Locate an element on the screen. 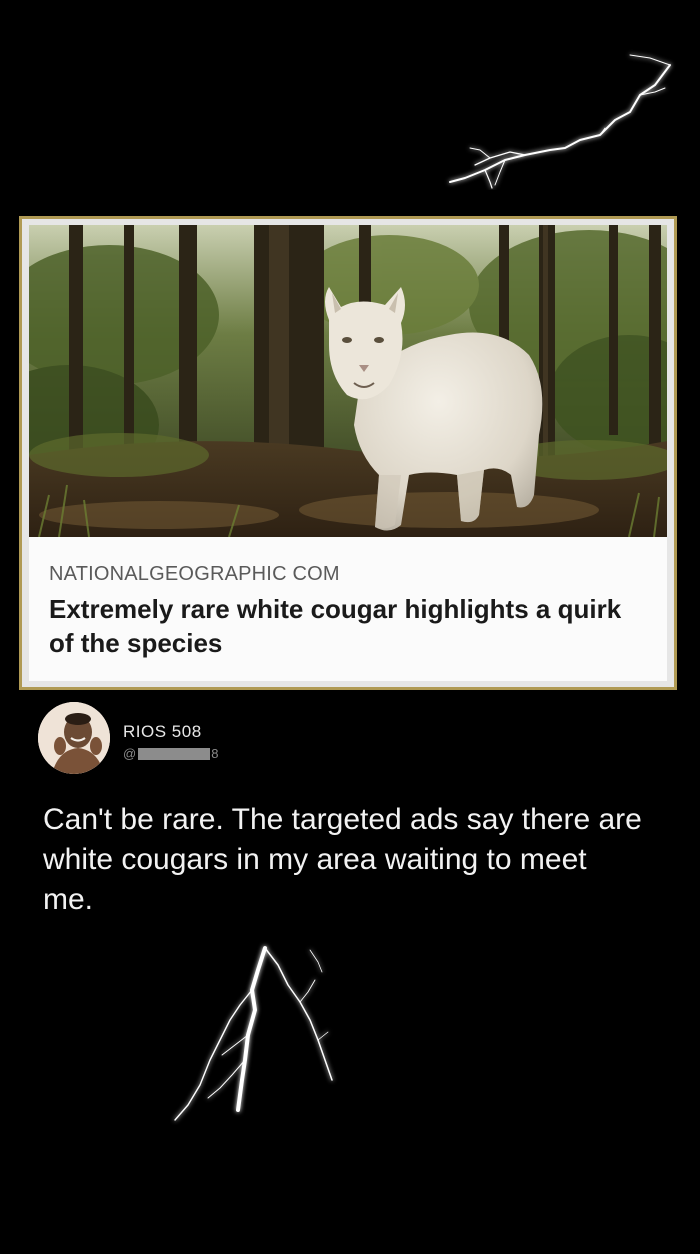 The height and width of the screenshot is (1254, 700). avatar-image is located at coordinates (74, 738).